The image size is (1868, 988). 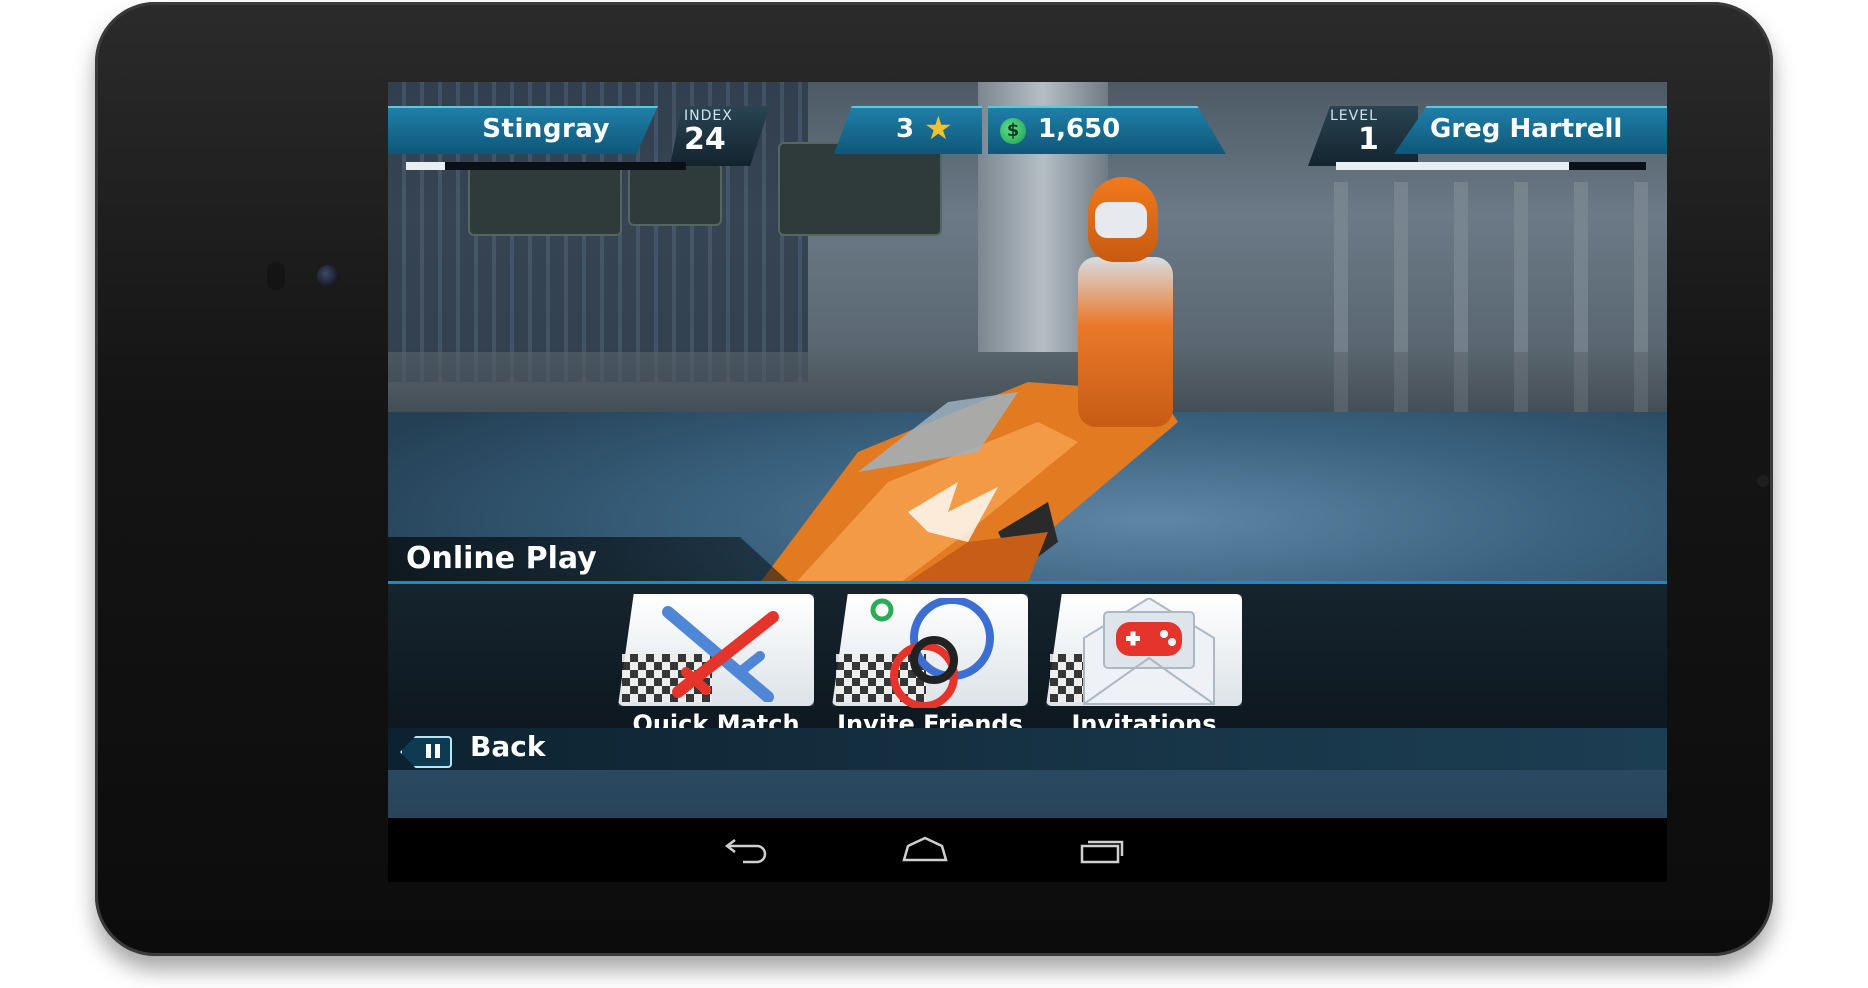 What do you see at coordinates (938, 128) in the screenshot?
I see `star-icon: ★` at bounding box center [938, 128].